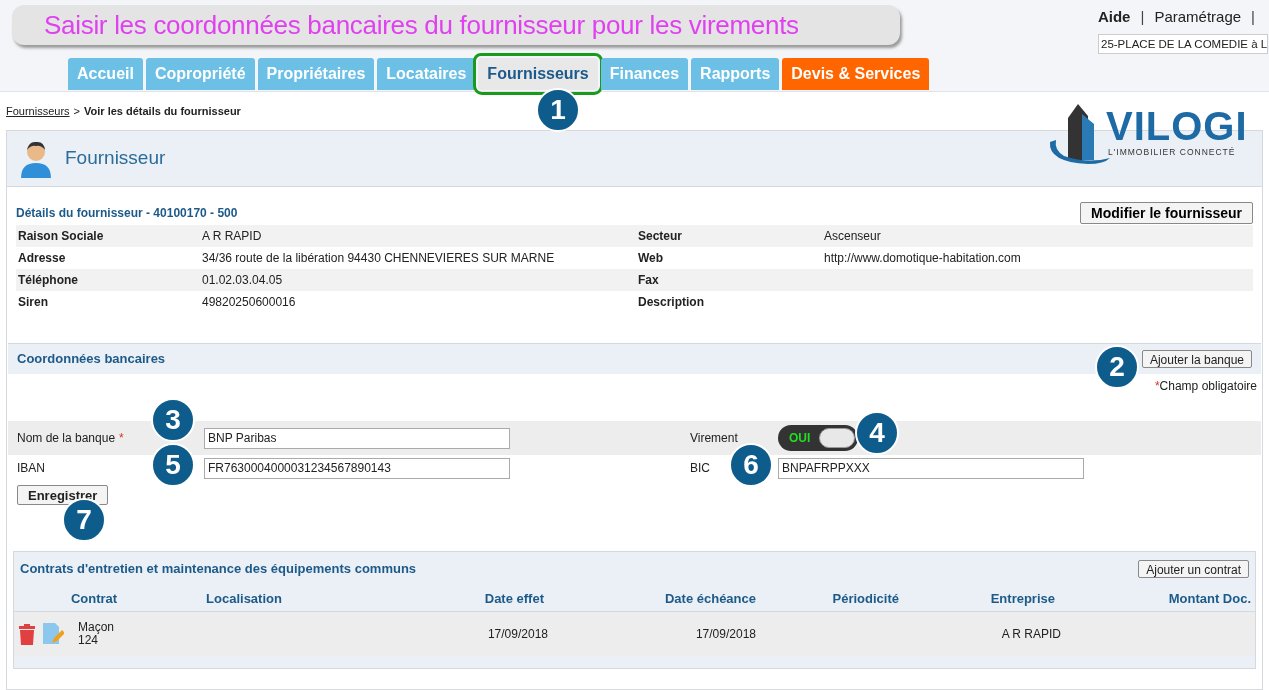 This screenshot has width=1269, height=690. I want to click on column-header: Montant Doc., so click(1209, 598).